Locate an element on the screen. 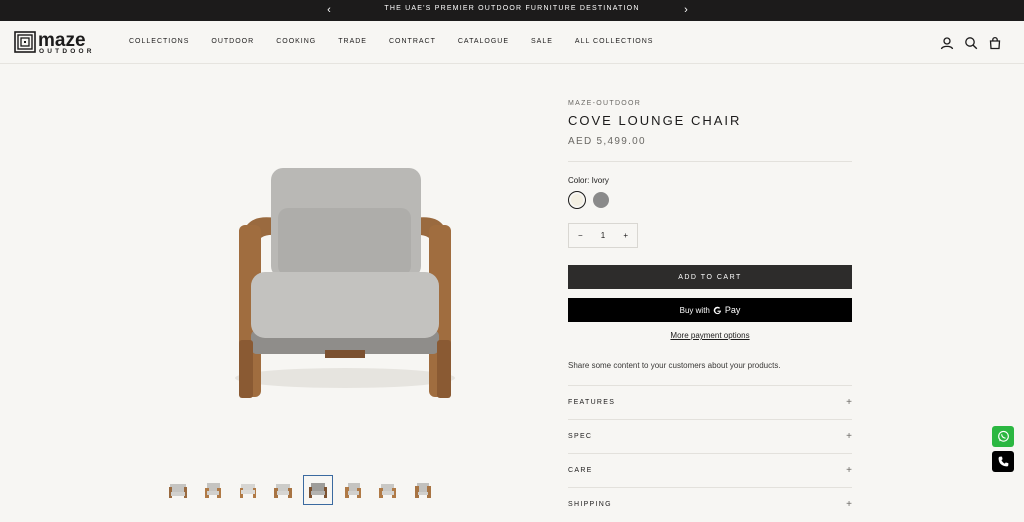 This screenshot has width=1024, height=522. product-price: AED 5,499.00 is located at coordinates (607, 141).